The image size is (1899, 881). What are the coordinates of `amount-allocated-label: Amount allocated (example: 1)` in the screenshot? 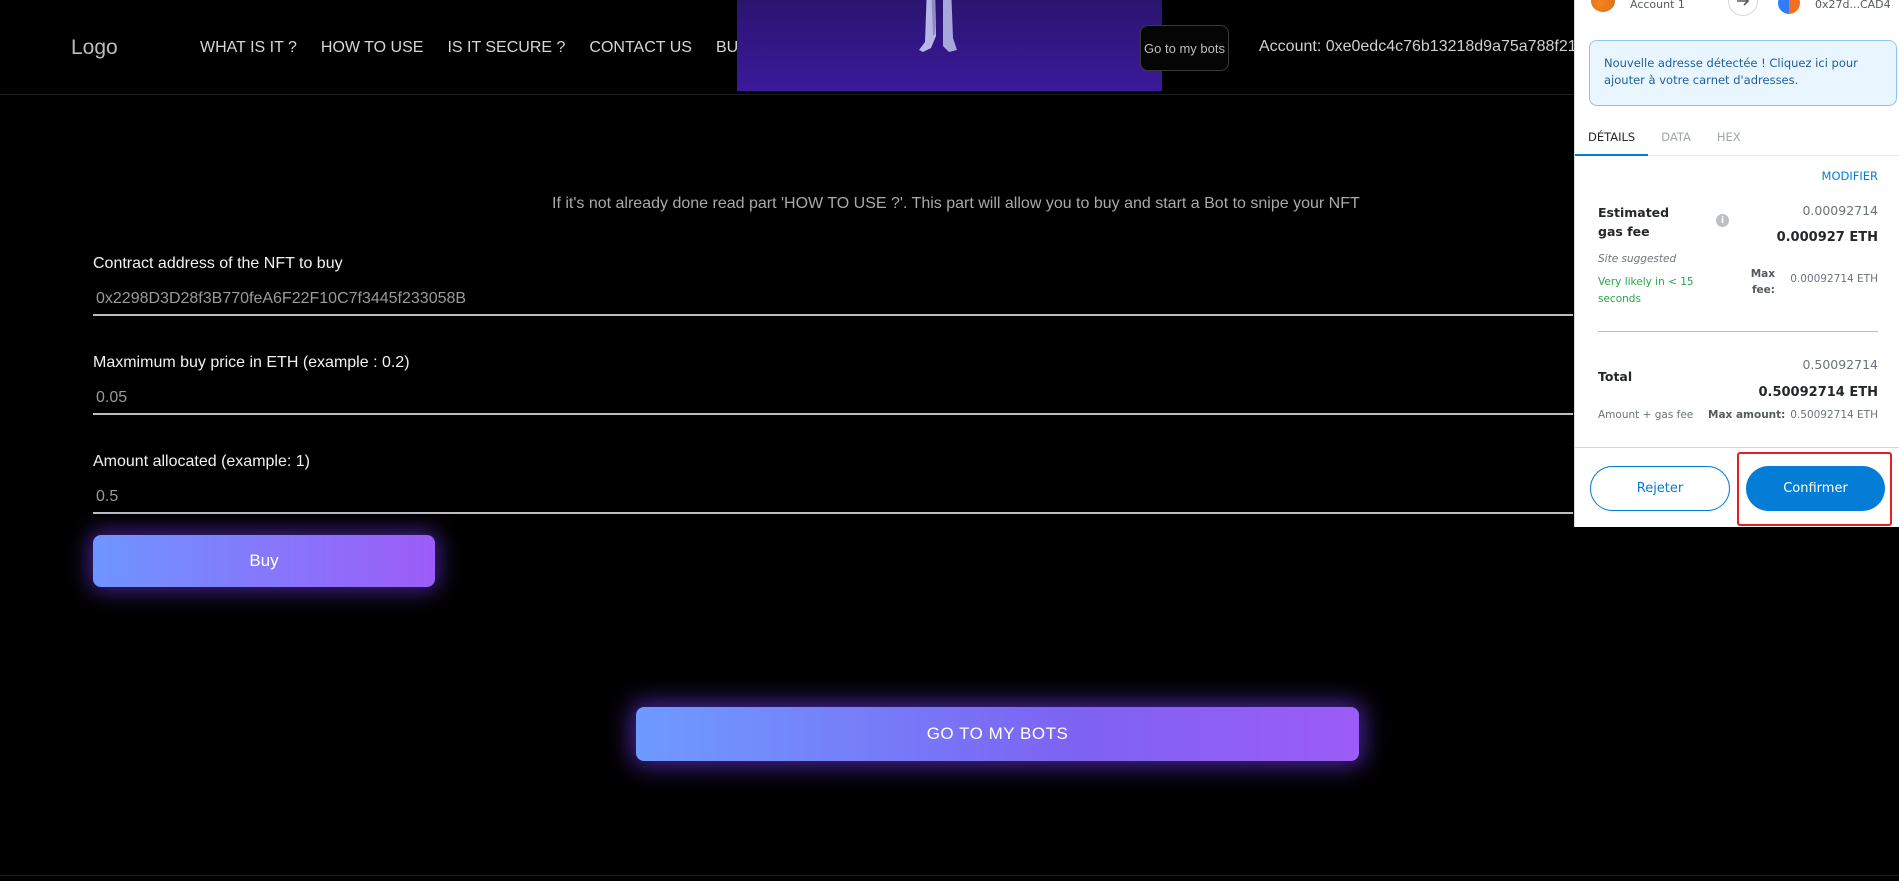 It's located at (201, 461).